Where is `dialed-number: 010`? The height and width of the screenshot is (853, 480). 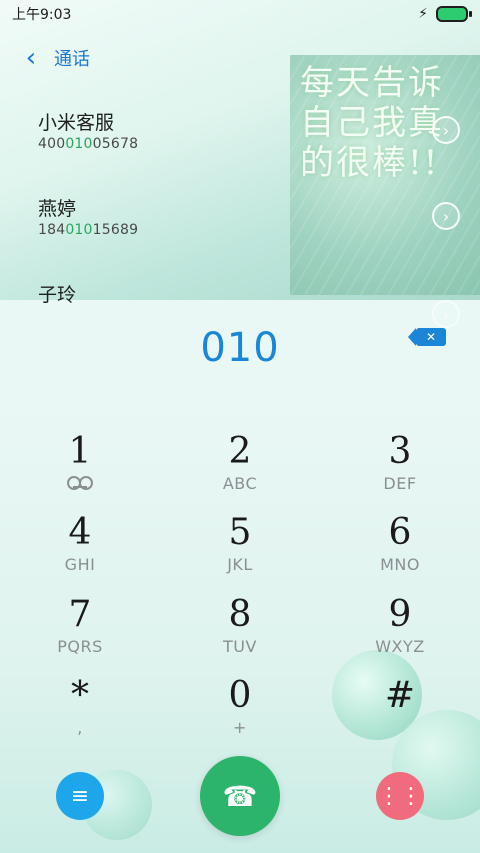
dialed-number: 010 is located at coordinates (240, 347).